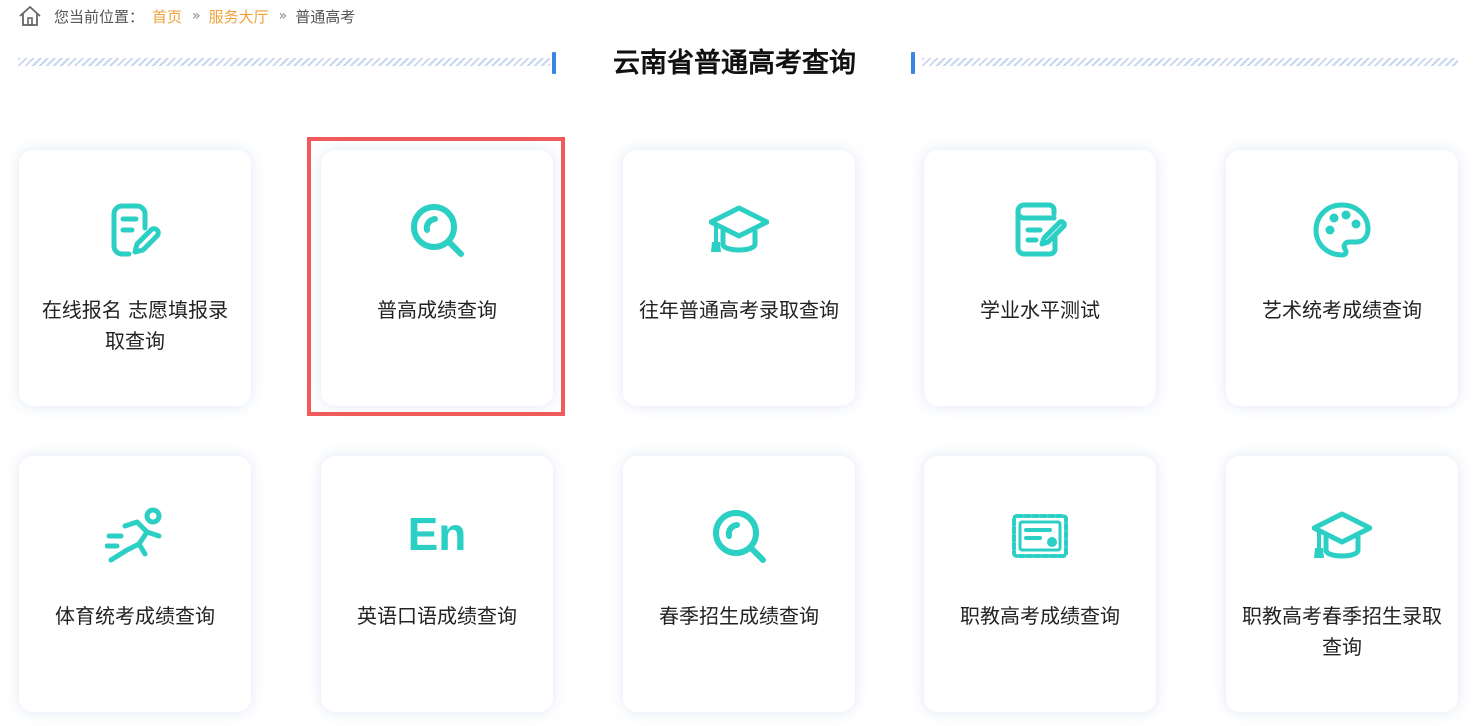 This screenshot has height=726, width=1476. I want to click on card-label: 艺术统考成绩查询, so click(1342, 310).